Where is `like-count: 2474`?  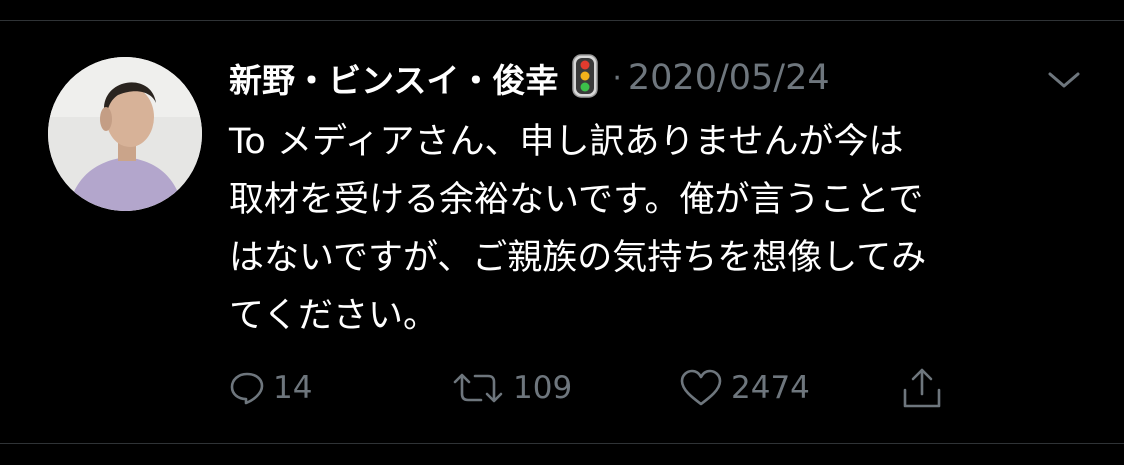 like-count: 2474 is located at coordinates (770, 388).